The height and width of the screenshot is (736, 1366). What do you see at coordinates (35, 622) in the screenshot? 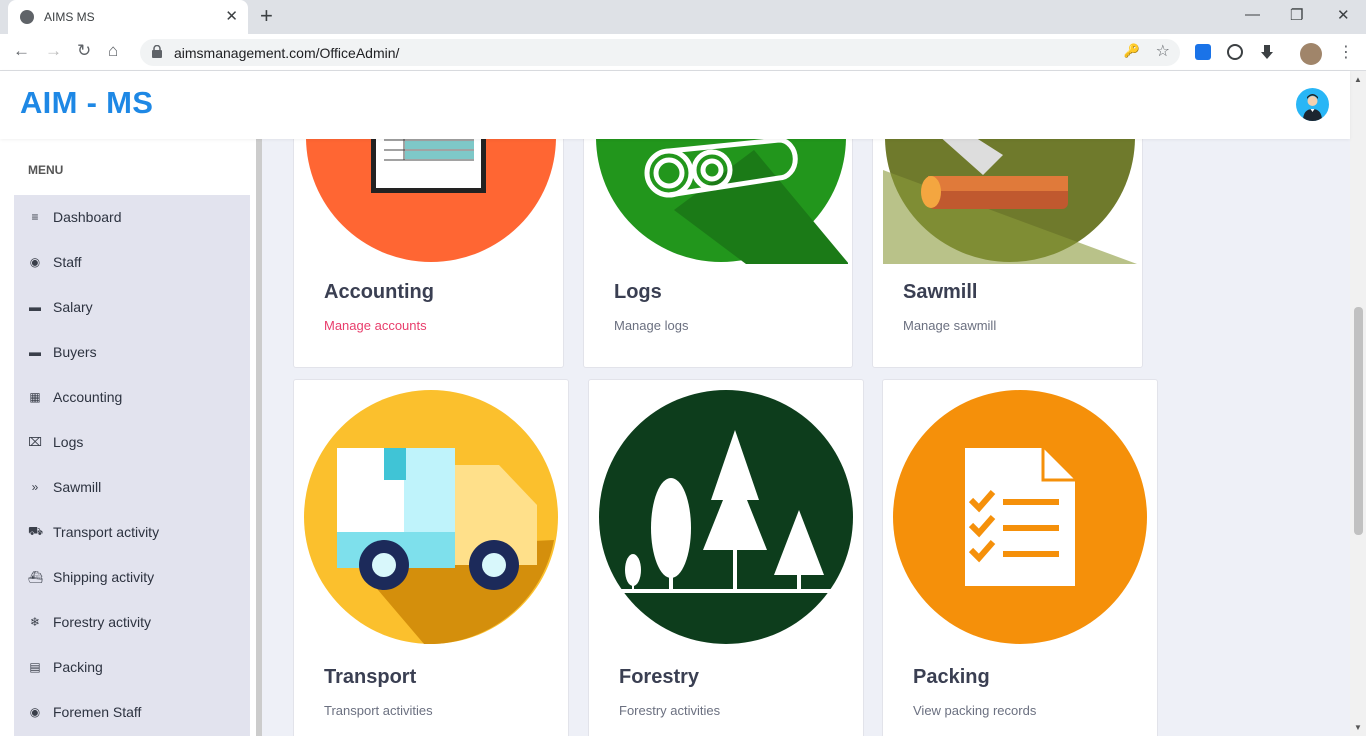
I see `snowflake-icon: ❄` at bounding box center [35, 622].